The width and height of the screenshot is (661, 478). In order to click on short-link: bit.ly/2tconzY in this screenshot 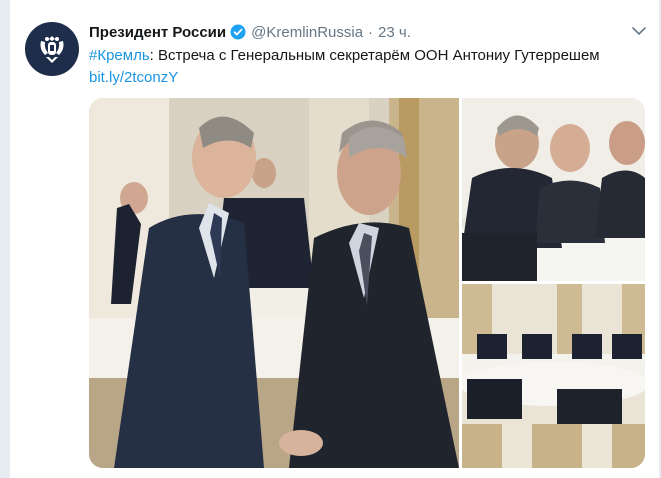, I will do `click(133, 77)`.